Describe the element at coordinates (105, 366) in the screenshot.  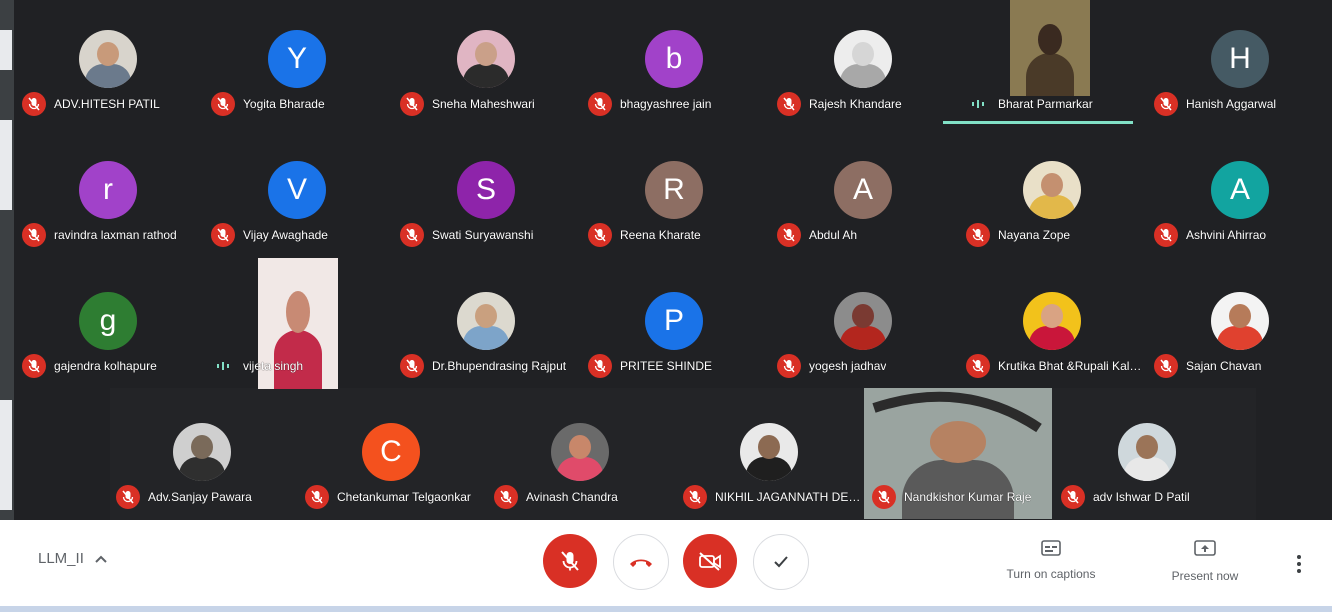
I see `participant-name: gajendra kolhapure` at that location.